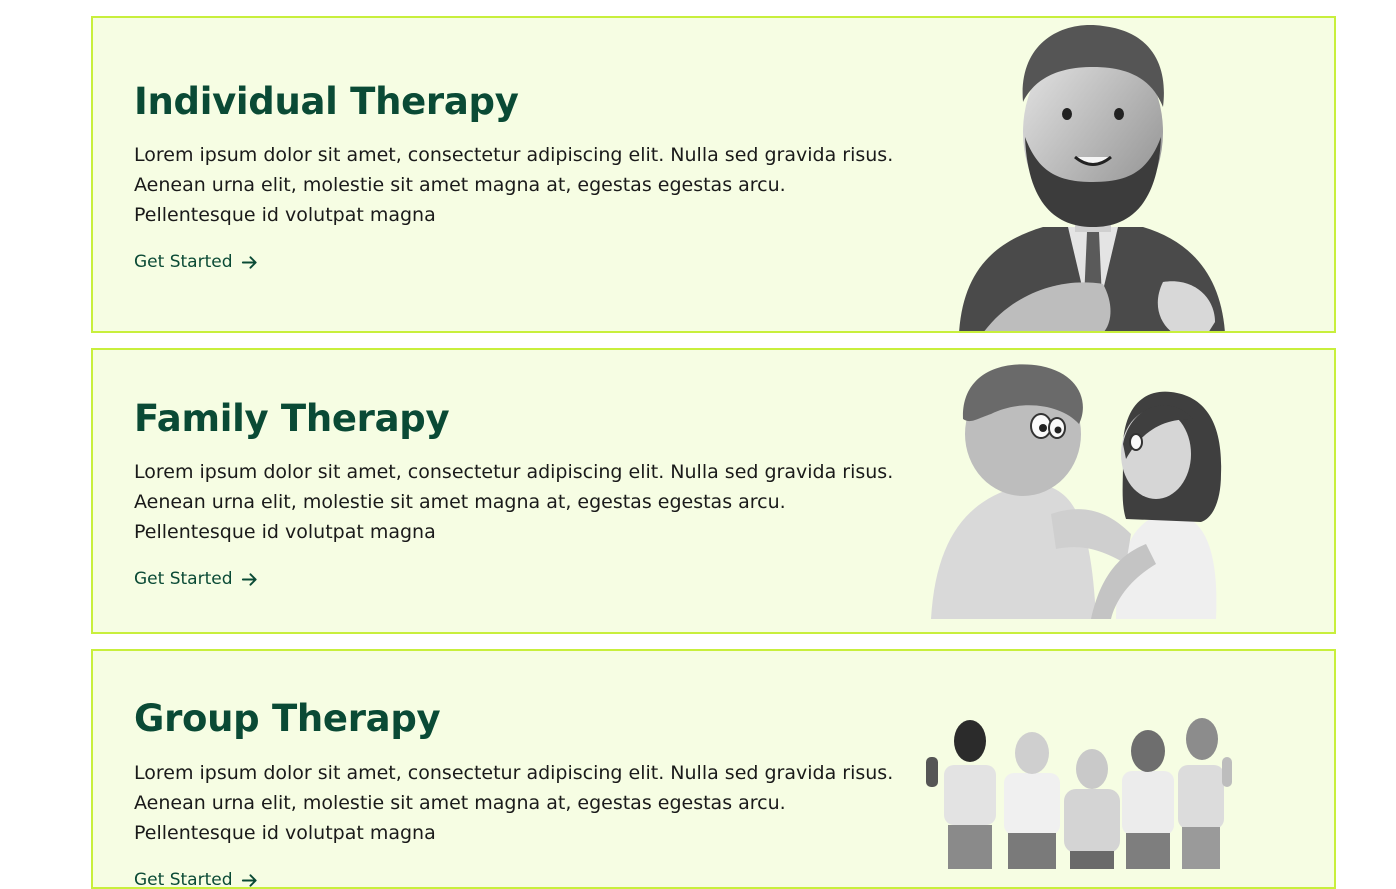 Image resolution: width=1396 pixels, height=889 pixels. What do you see at coordinates (326, 101) in the screenshot?
I see `card-title: Individual Therapy` at bounding box center [326, 101].